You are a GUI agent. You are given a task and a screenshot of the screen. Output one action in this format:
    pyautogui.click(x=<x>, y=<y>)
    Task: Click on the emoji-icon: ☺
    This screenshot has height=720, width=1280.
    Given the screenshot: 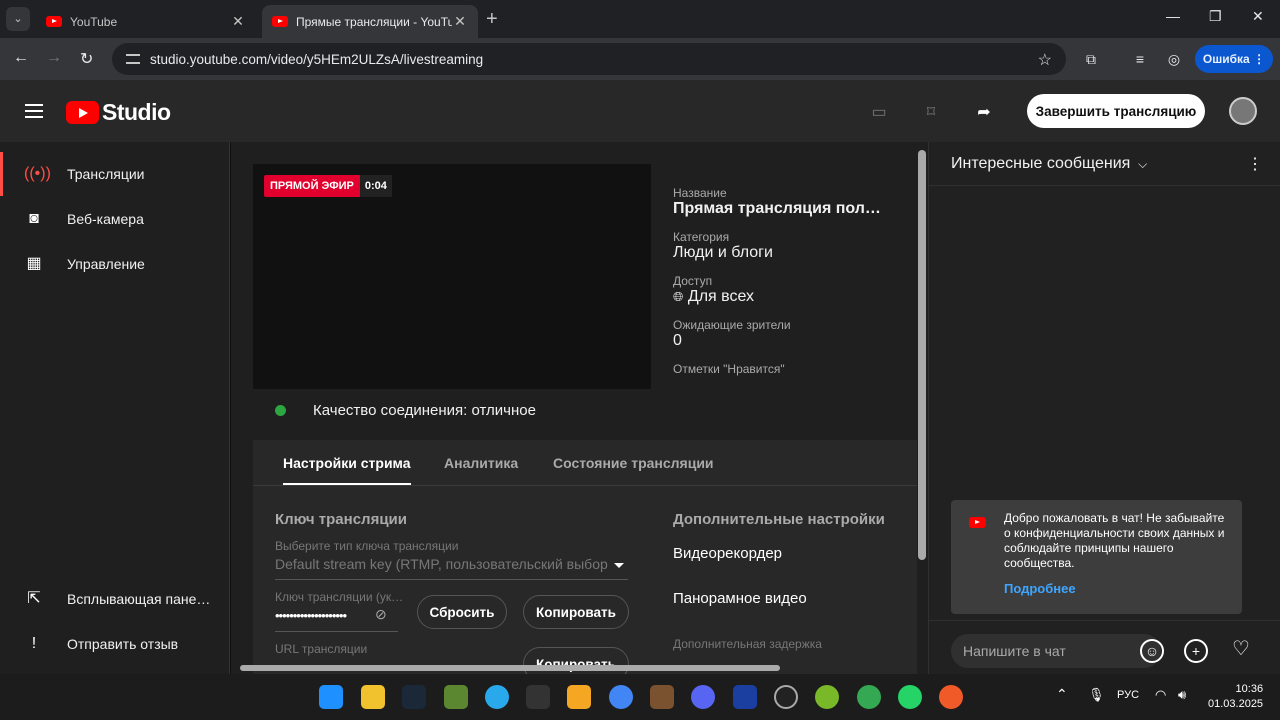 What is the action you would take?
    pyautogui.click(x=1152, y=651)
    